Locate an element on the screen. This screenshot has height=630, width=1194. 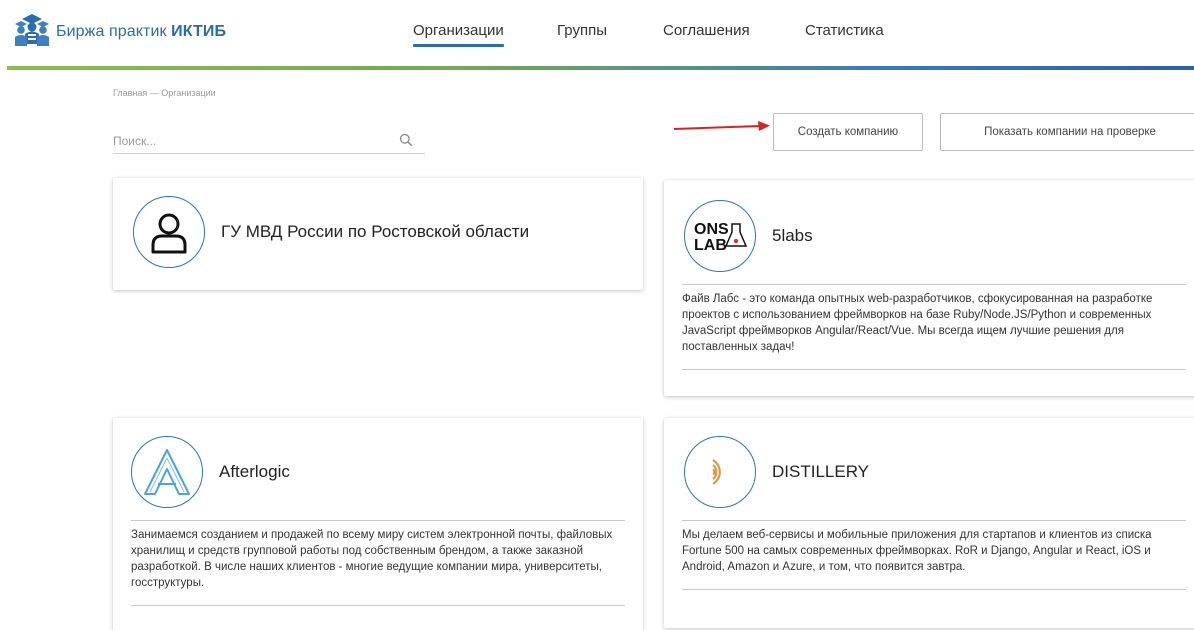
organization-name: Afterlogic is located at coordinates (254, 472).